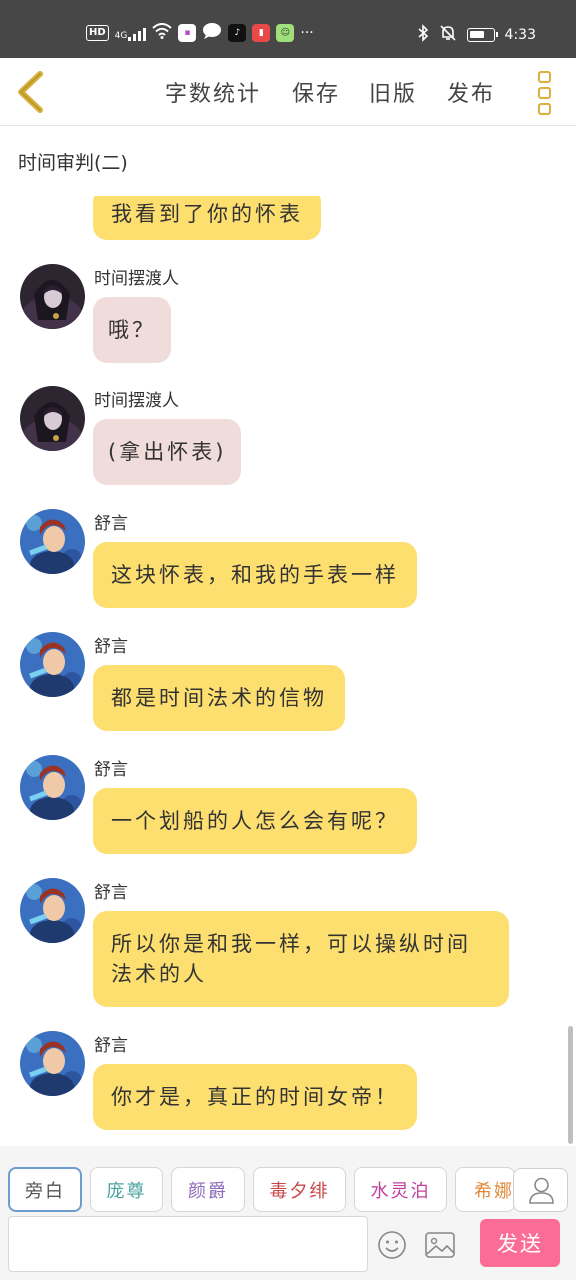  I want to click on character-chip: 毒夕绯, so click(299, 1189).